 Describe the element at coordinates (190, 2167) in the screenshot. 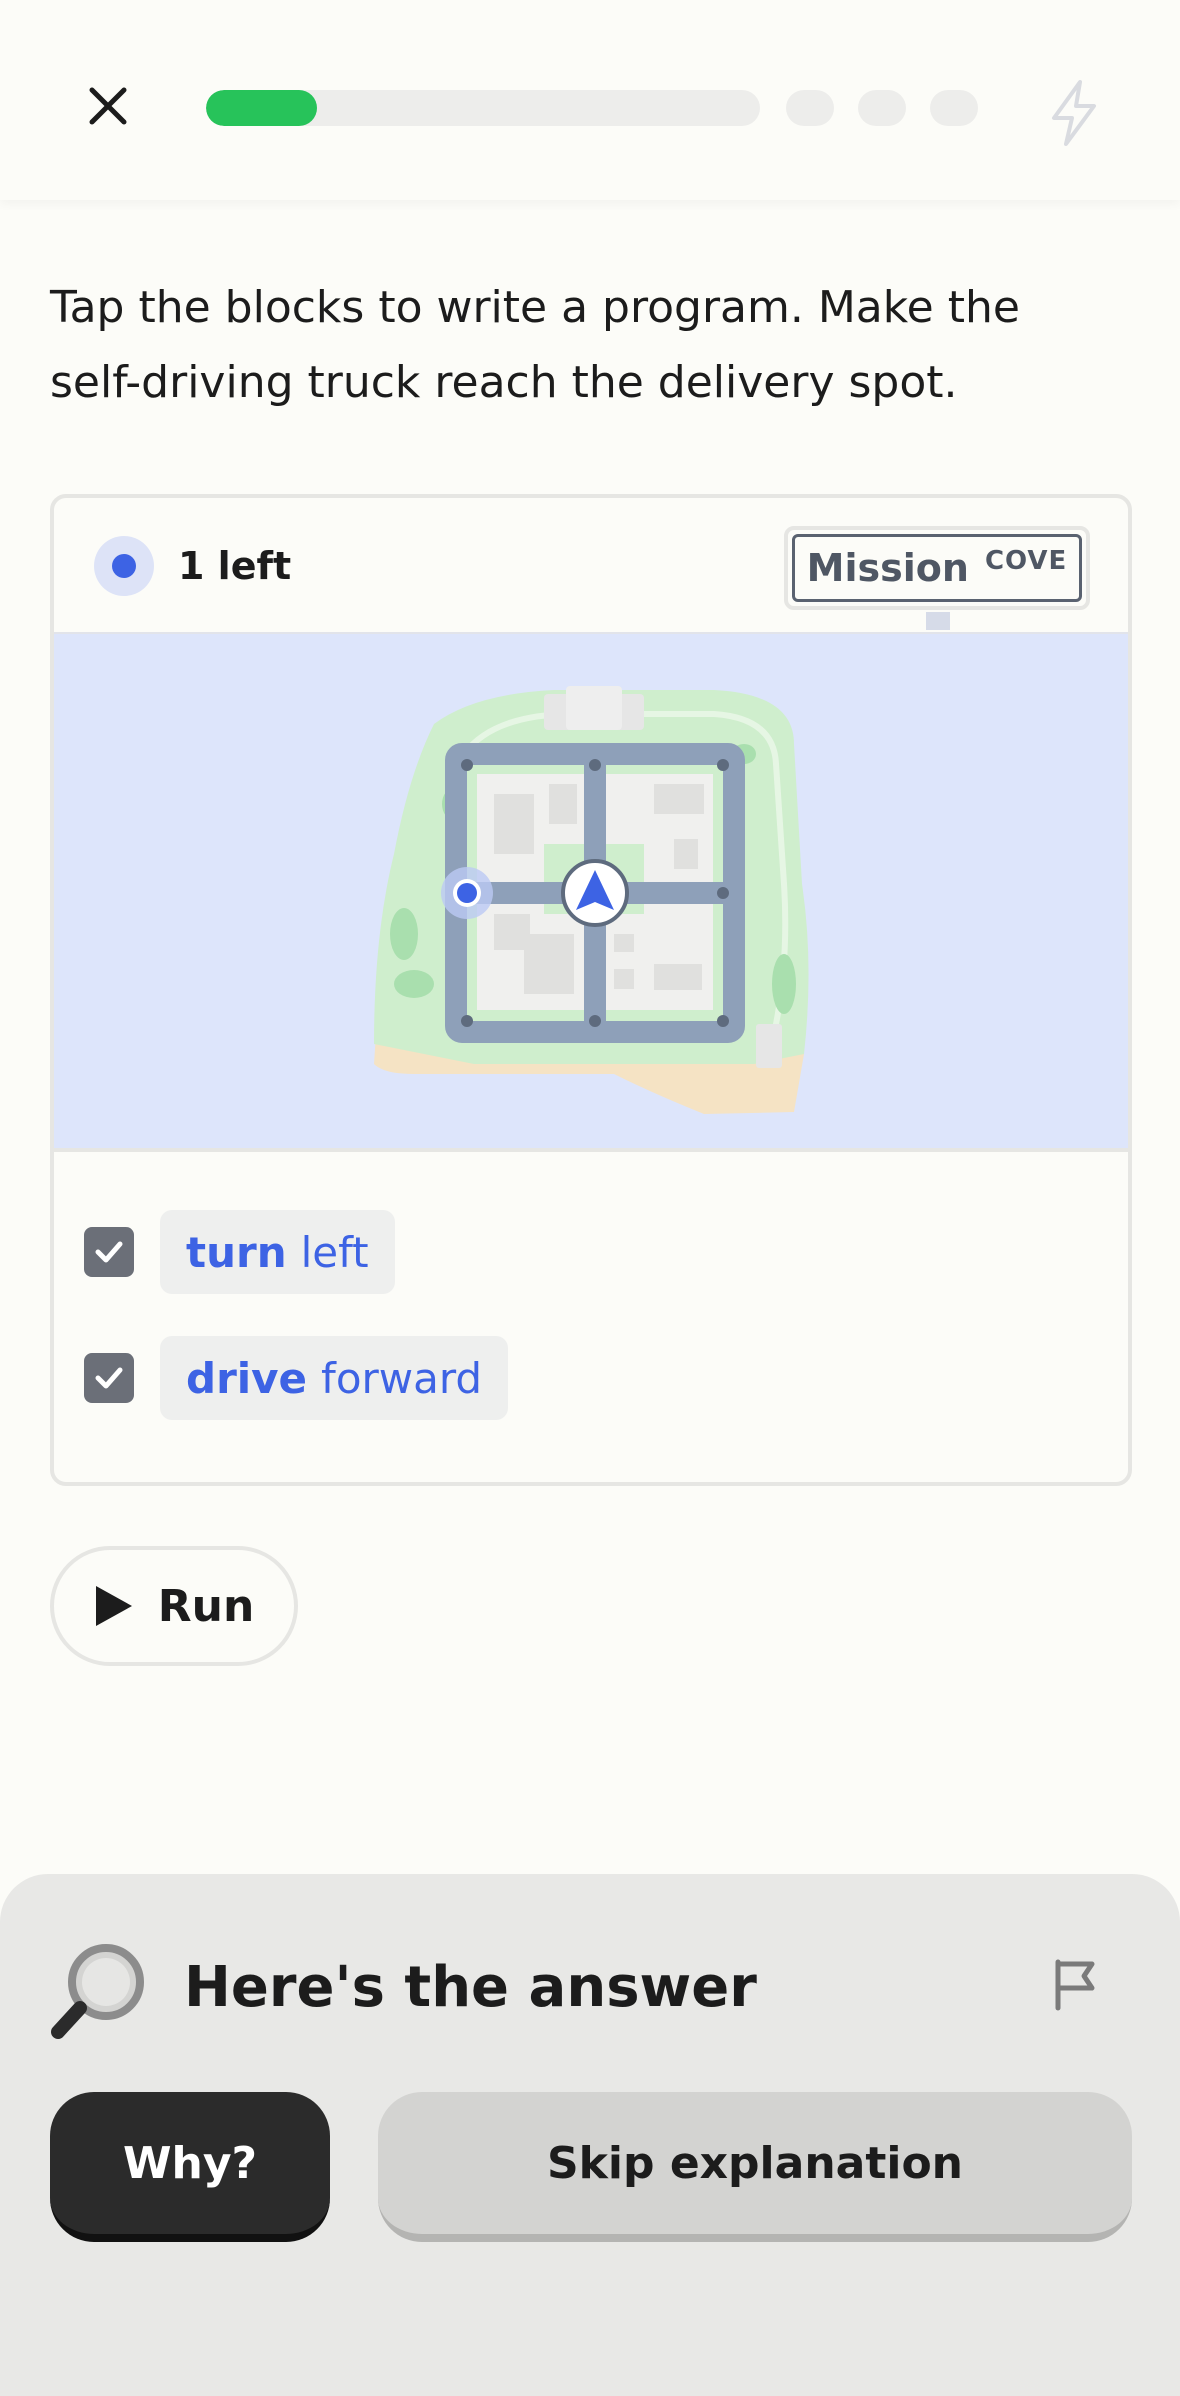

I see `why-button: Why?` at that location.